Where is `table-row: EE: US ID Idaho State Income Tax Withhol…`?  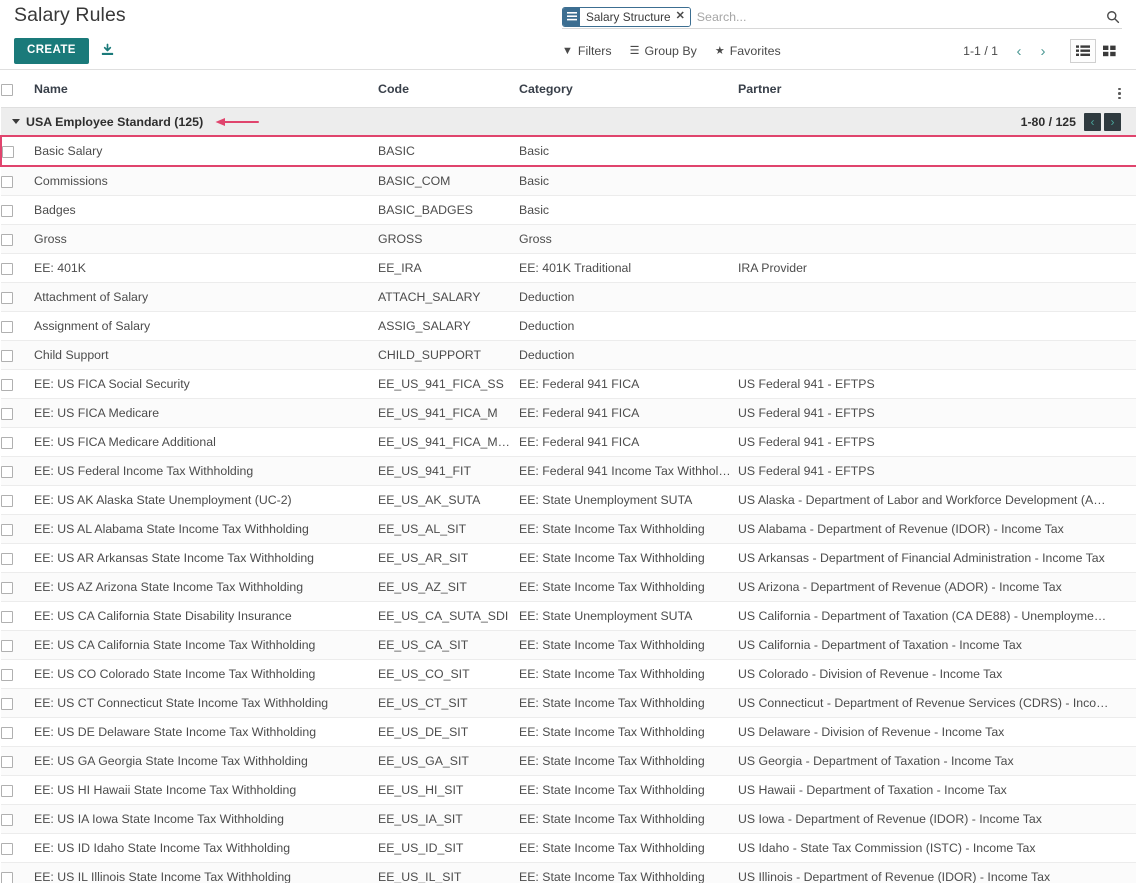 table-row: EE: US ID Idaho State Income Tax Withhol… is located at coordinates (568, 848).